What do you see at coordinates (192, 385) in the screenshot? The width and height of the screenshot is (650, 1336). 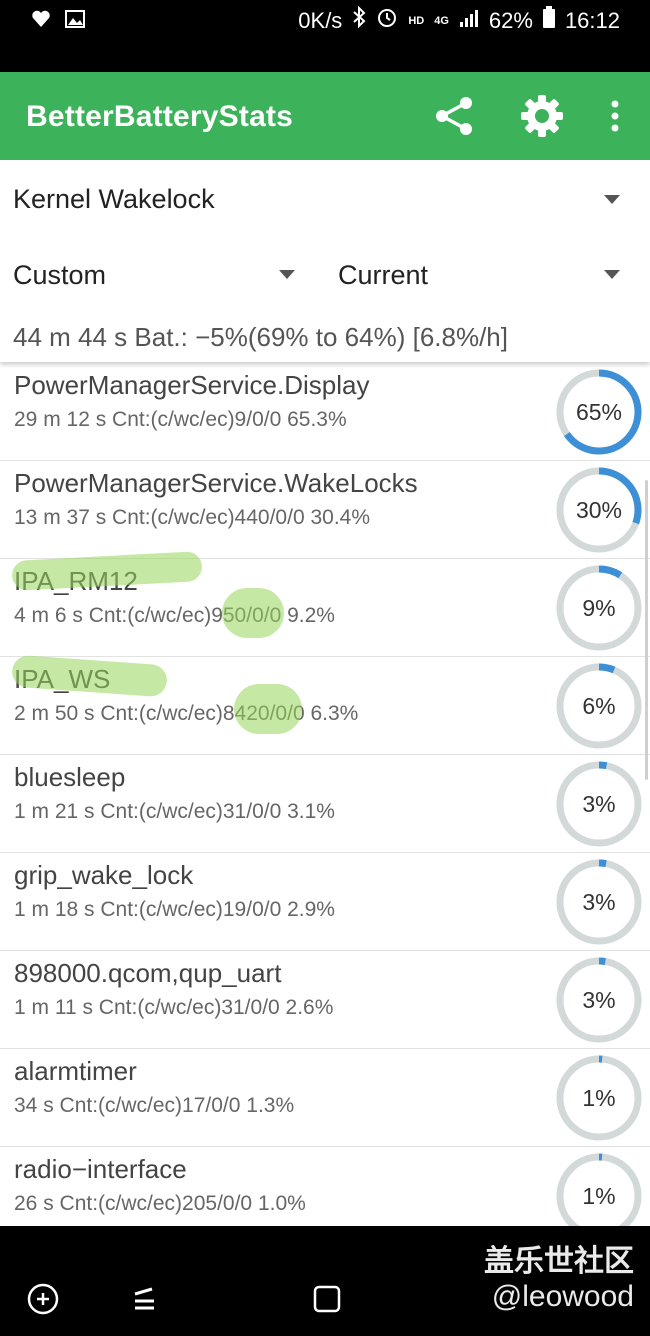 I see `wakelock-name: PowerManagerService.Display` at bounding box center [192, 385].